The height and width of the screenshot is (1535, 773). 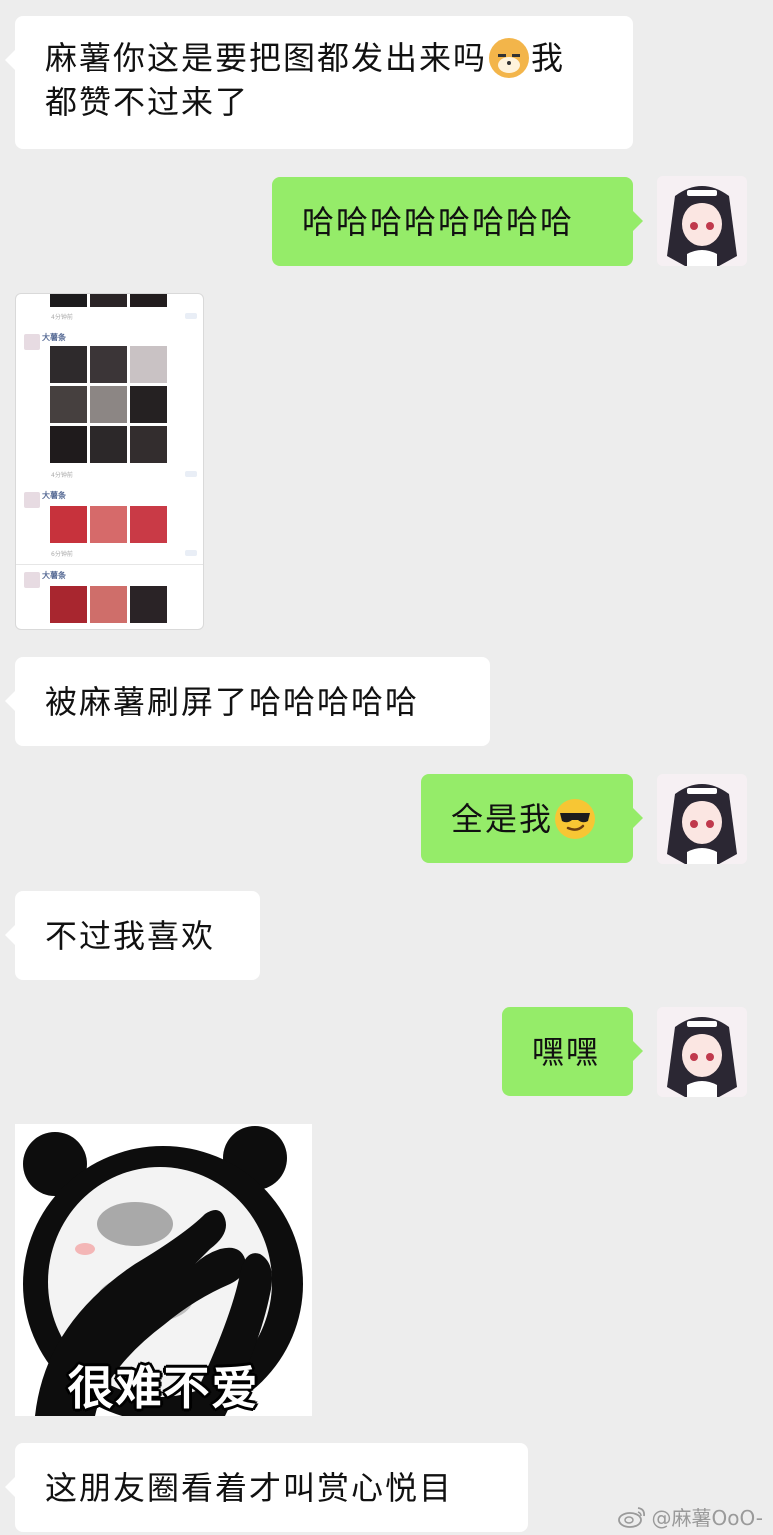 I want to click on cat-face-emoji-icon, so click(x=509, y=58).